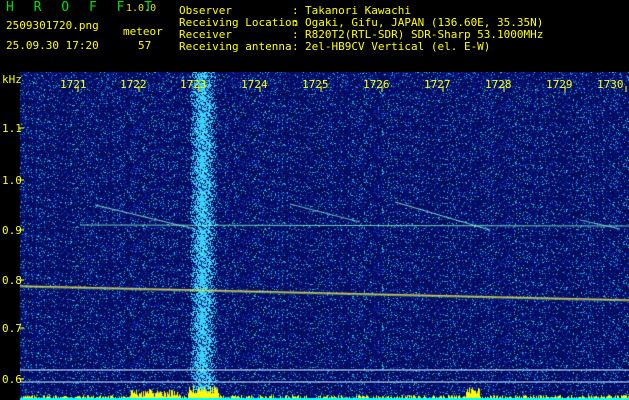  I want to click on x-tick-label: 1724, so click(254, 84).